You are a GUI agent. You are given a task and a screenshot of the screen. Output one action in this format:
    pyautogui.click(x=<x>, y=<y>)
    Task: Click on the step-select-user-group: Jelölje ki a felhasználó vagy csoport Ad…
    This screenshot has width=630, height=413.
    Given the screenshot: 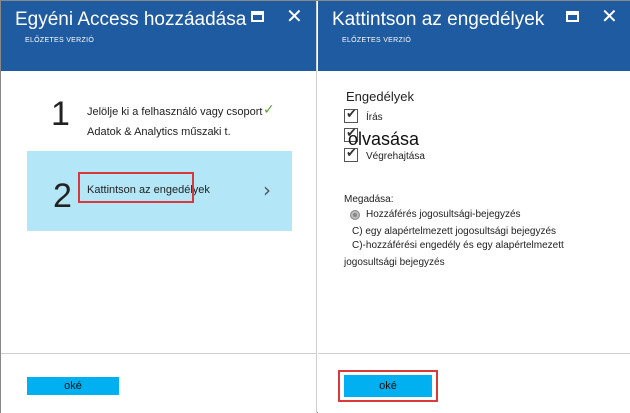 What is the action you would take?
    pyautogui.click(x=187, y=122)
    